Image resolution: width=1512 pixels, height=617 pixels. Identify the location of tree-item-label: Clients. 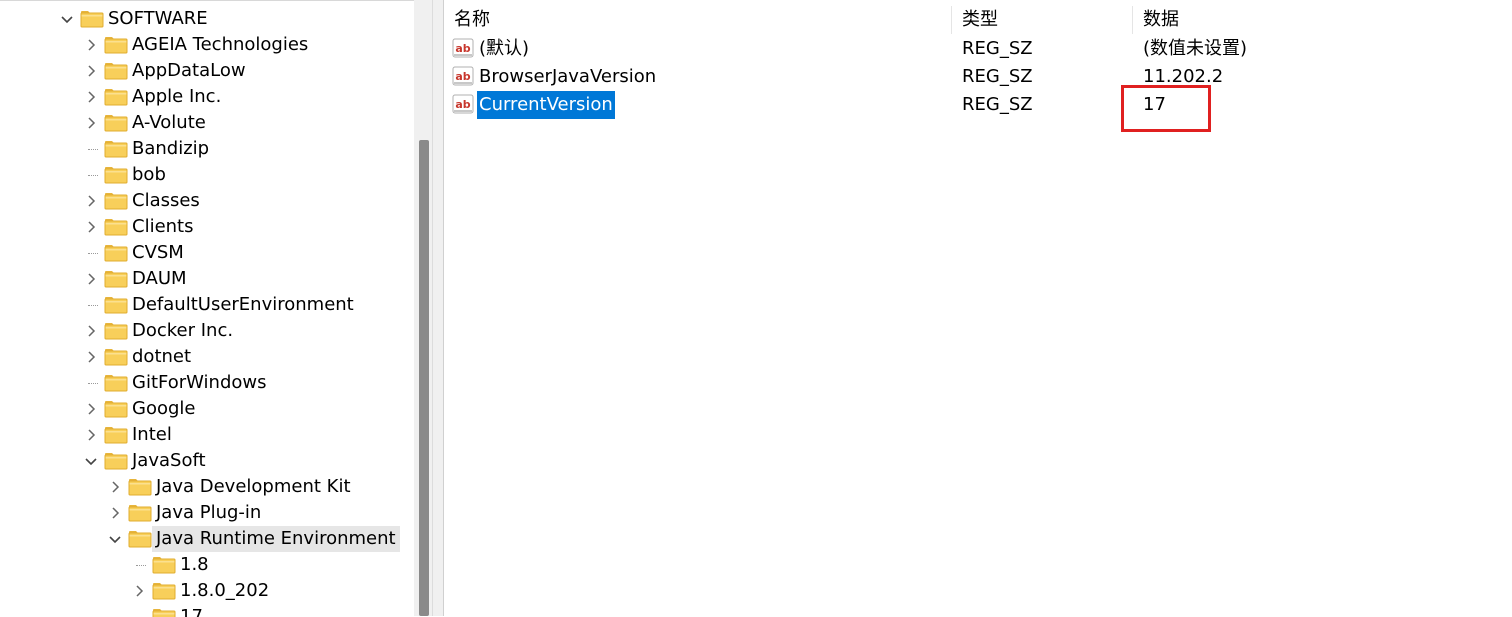
(163, 226).